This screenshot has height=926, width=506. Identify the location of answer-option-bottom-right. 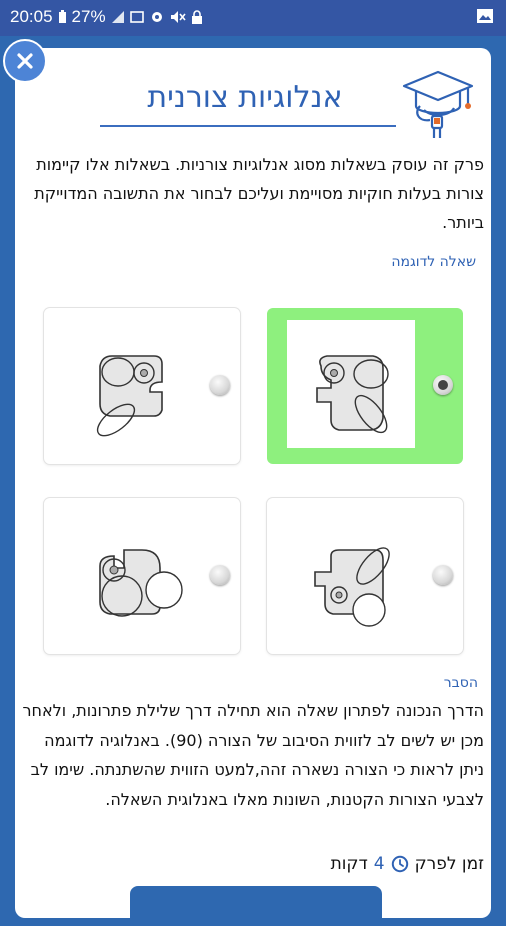
(365, 576).